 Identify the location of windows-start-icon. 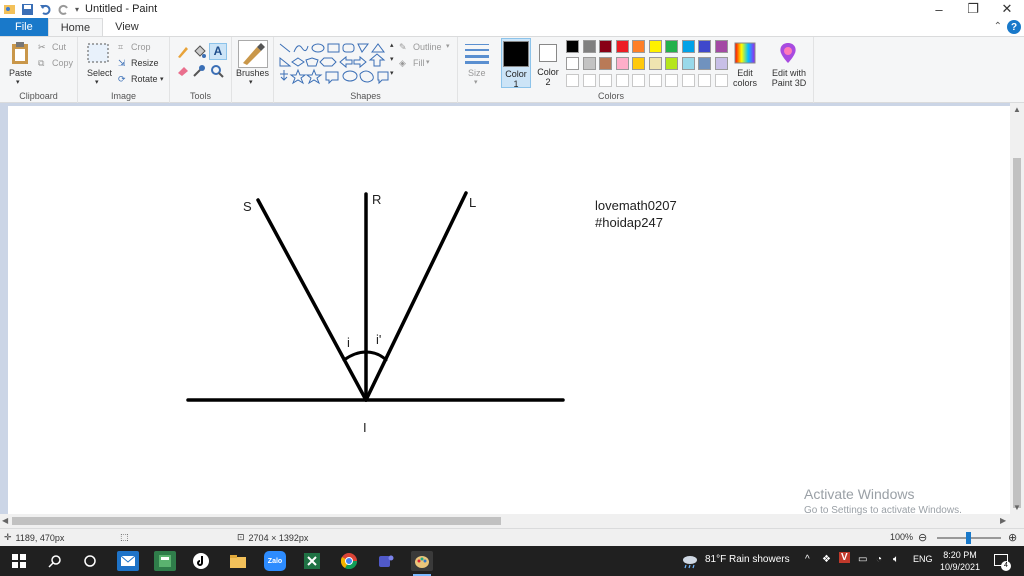
(19, 561).